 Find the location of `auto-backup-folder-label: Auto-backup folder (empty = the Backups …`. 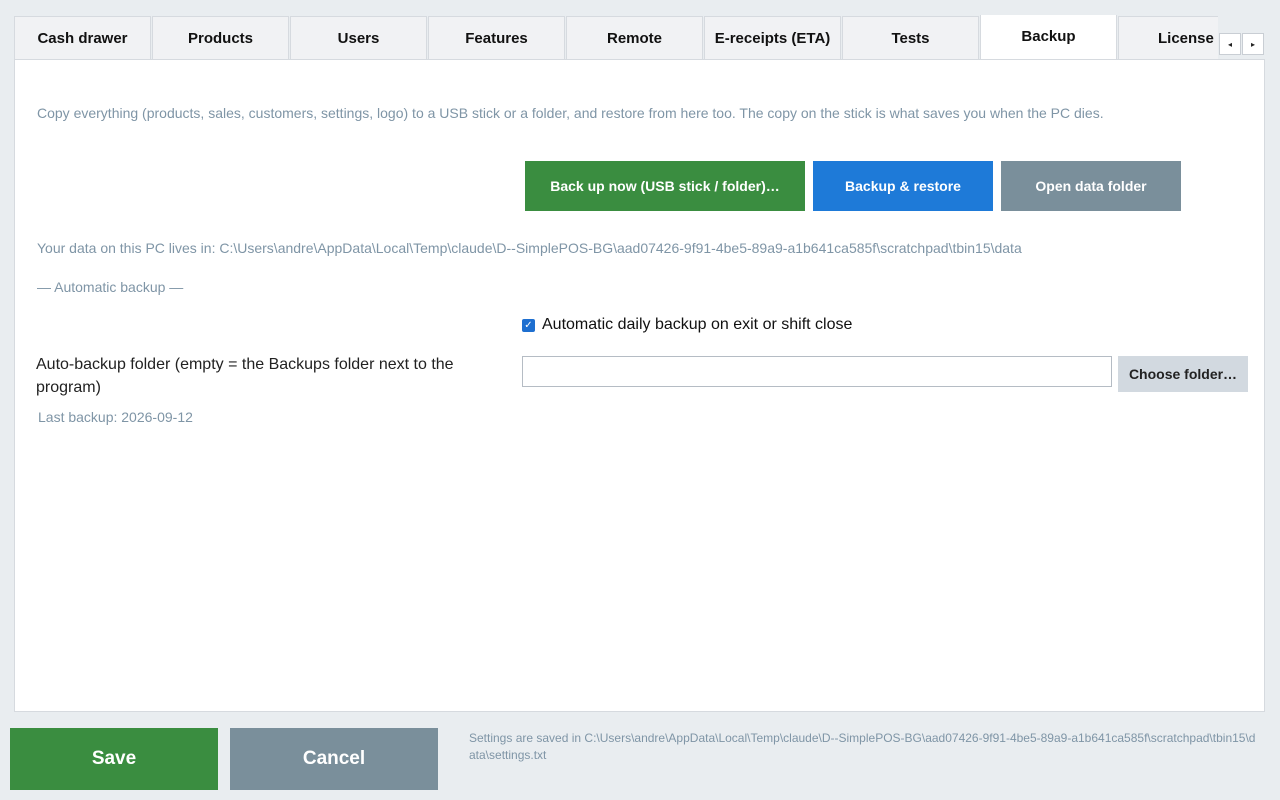

auto-backup-folder-label: Auto-backup folder (empty = the Backups … is located at coordinates (245, 376).